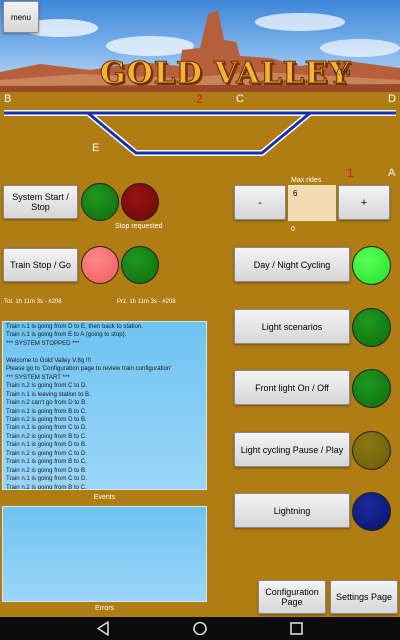  Describe the element at coordinates (40, 202) in the screenshot. I see `system-start-stop-button: System Start / Stop` at that location.